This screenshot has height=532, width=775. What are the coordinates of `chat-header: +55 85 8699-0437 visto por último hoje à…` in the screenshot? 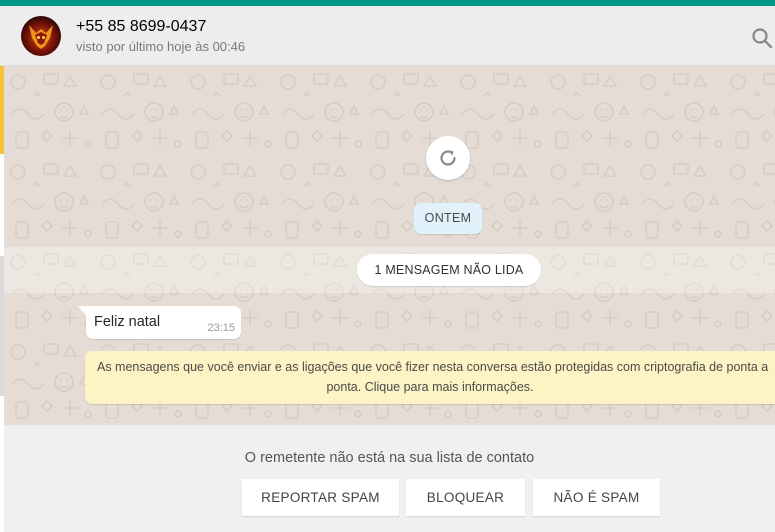 It's located at (387, 36).